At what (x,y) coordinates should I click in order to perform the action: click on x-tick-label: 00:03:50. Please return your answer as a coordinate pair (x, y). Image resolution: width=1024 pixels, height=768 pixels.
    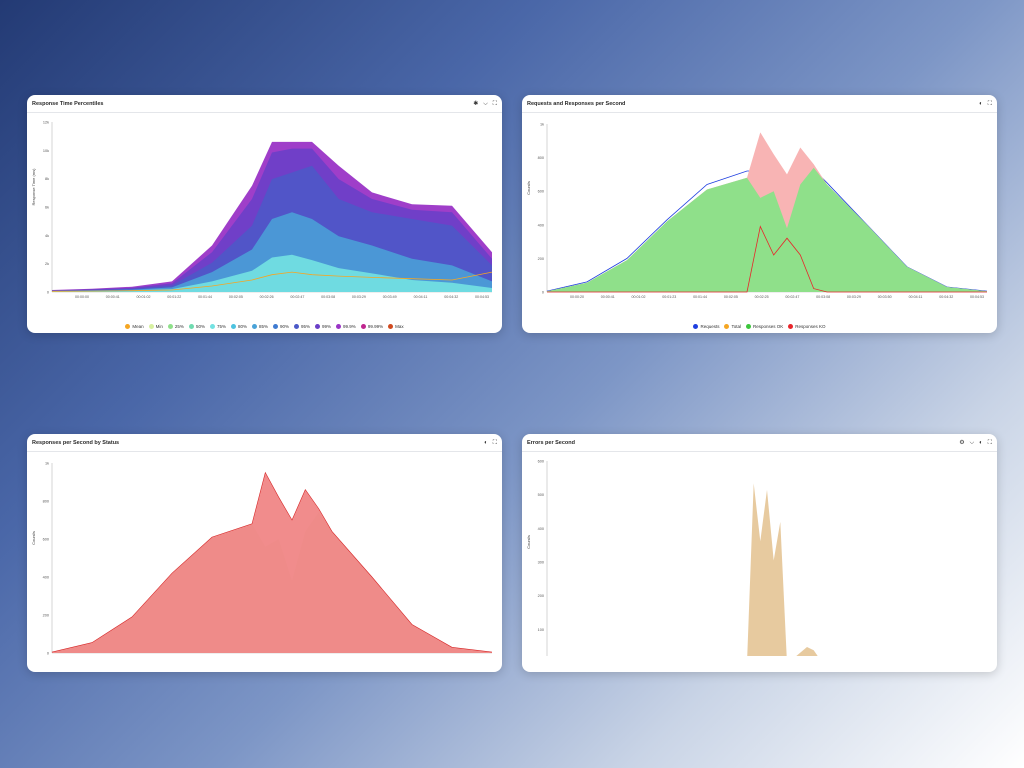
    Looking at the image, I should click on (885, 297).